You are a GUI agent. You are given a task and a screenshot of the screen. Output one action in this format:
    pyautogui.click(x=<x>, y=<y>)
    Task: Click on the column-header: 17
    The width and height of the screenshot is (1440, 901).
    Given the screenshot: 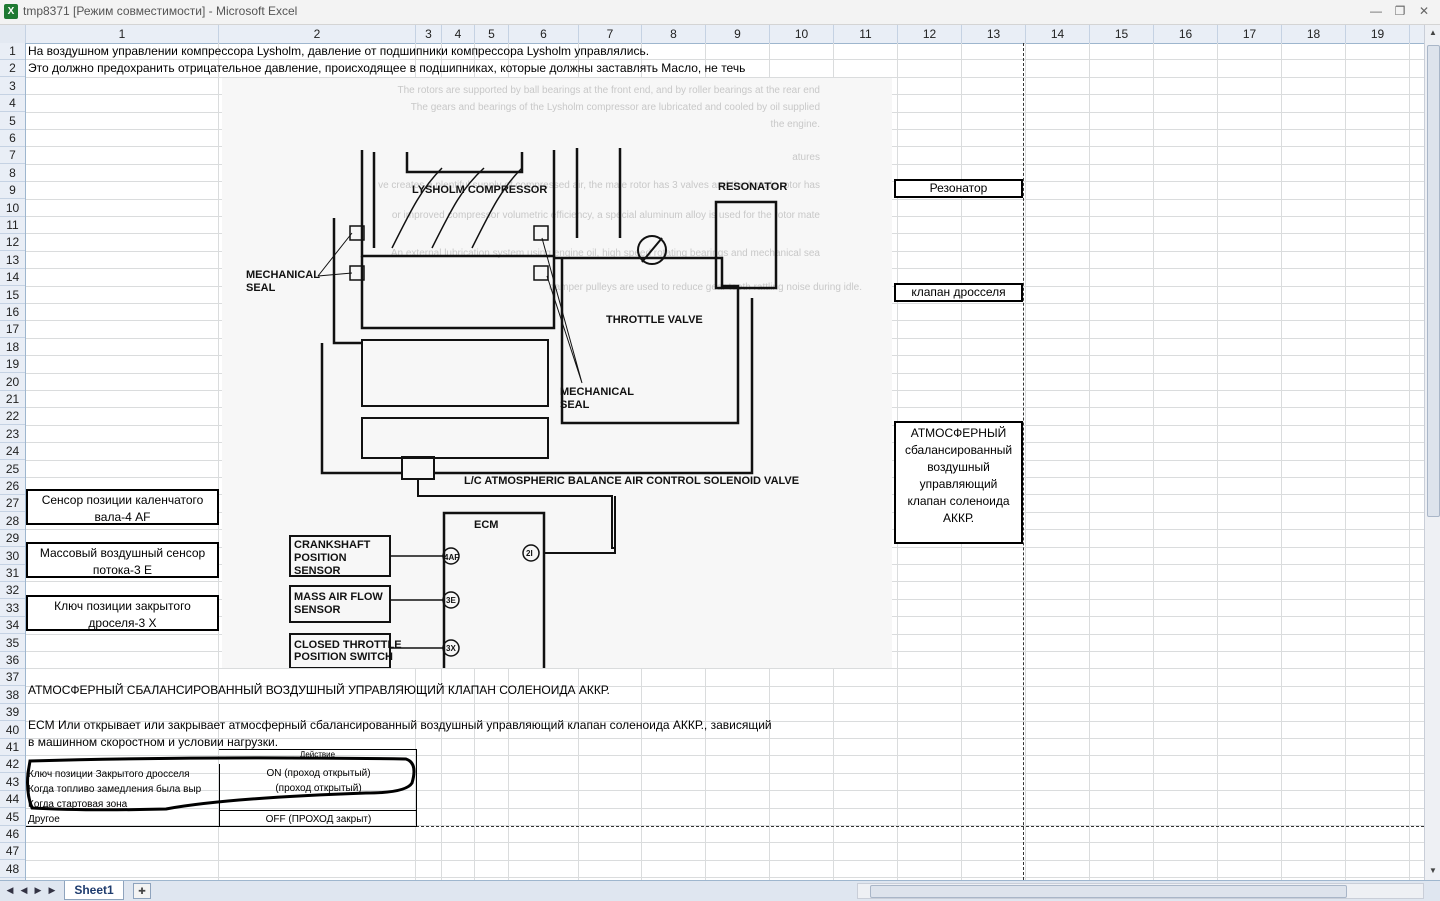 What is the action you would take?
    pyautogui.click(x=1250, y=34)
    